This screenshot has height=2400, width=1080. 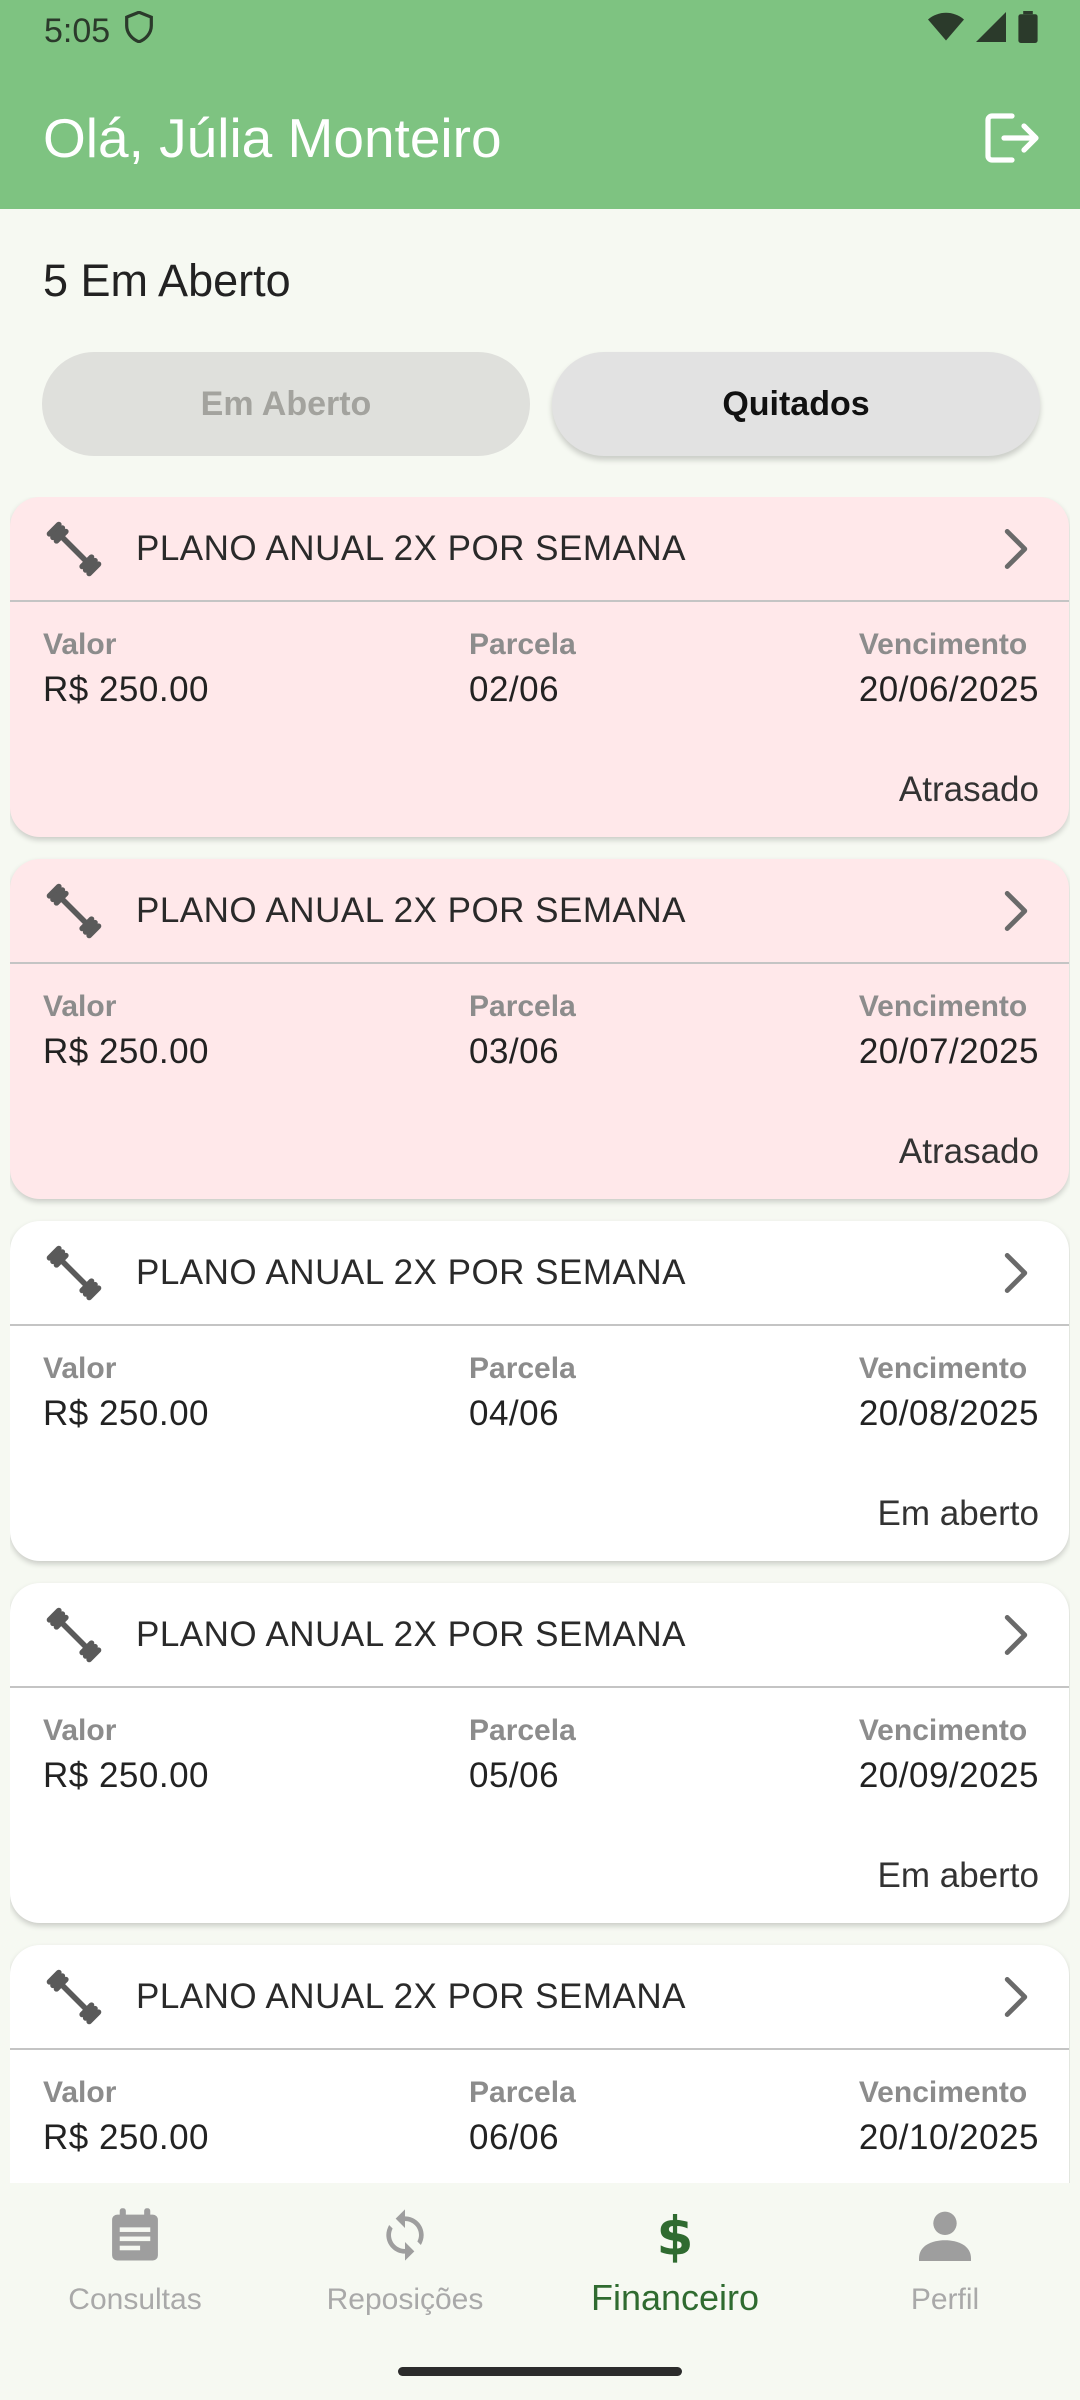 What do you see at coordinates (945, 2235) in the screenshot?
I see `person-icon` at bounding box center [945, 2235].